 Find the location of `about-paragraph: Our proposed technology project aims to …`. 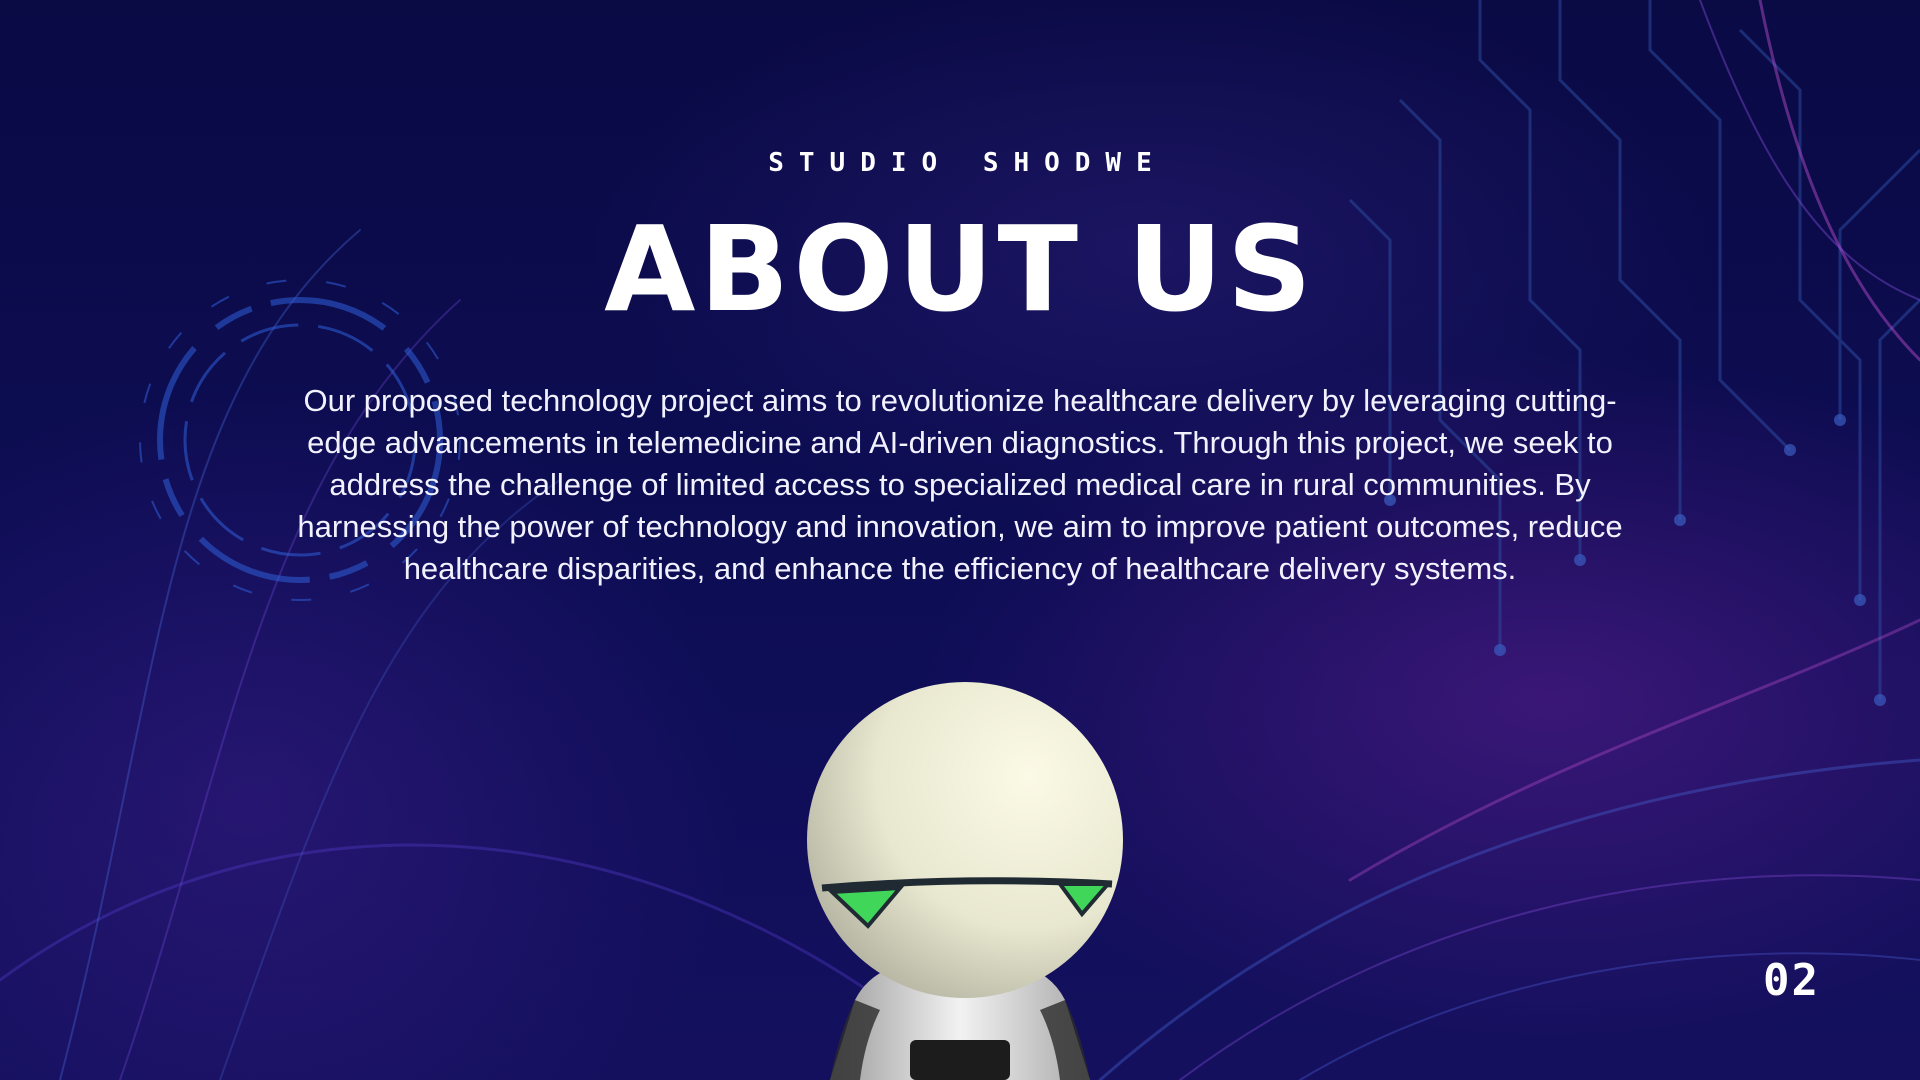

about-paragraph: Our proposed technology project aims to … is located at coordinates (960, 484).